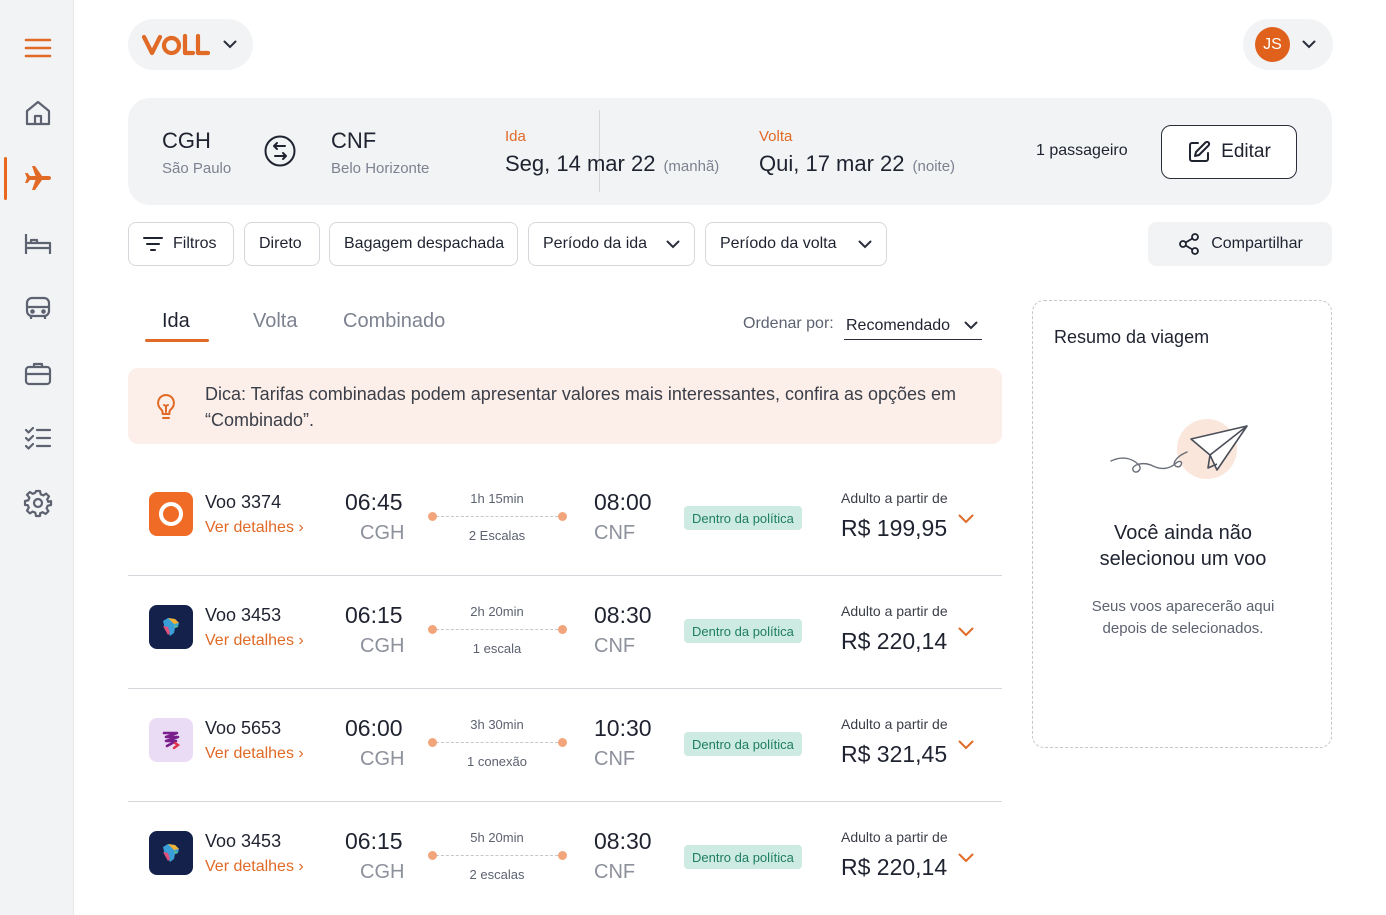 The image size is (1386, 915). Describe the element at coordinates (894, 528) in the screenshot. I see `price: R$ 199,95` at that location.